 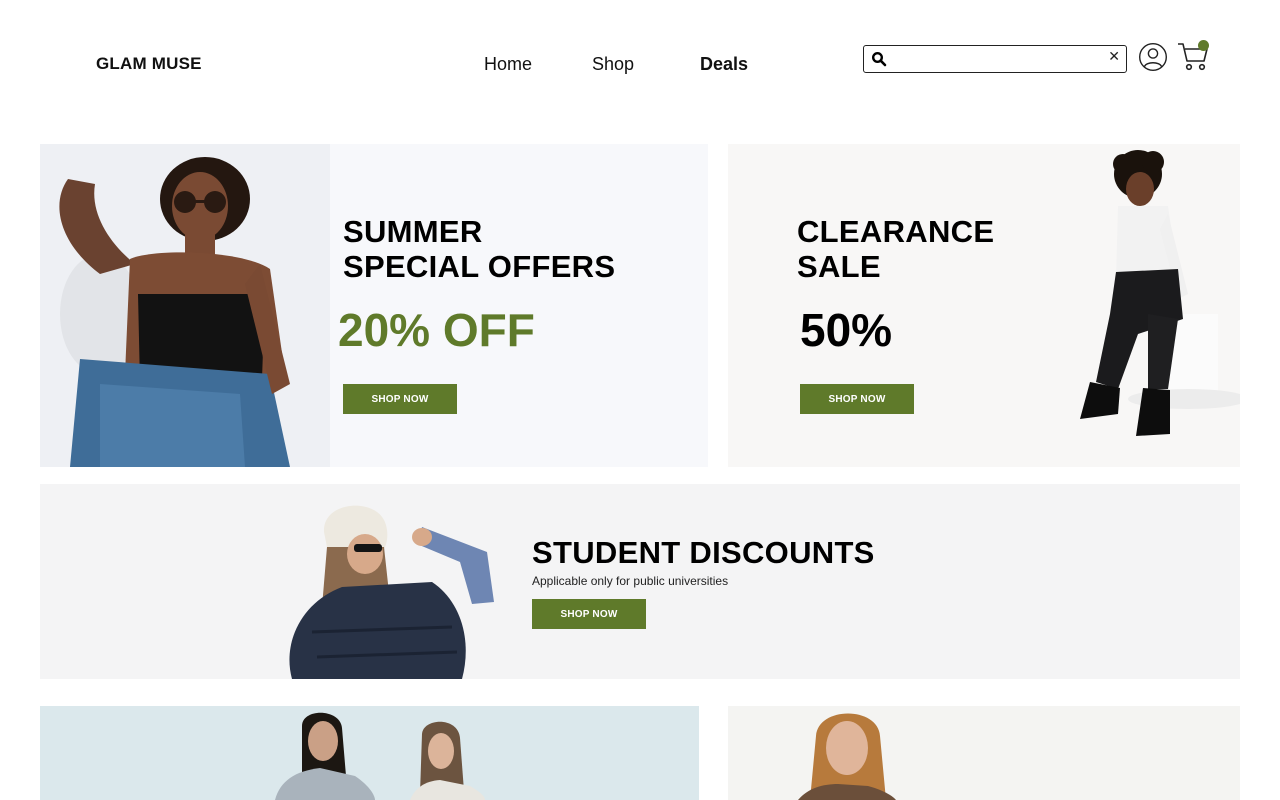 I want to click on nav-shop: Shop, so click(x=613, y=64).